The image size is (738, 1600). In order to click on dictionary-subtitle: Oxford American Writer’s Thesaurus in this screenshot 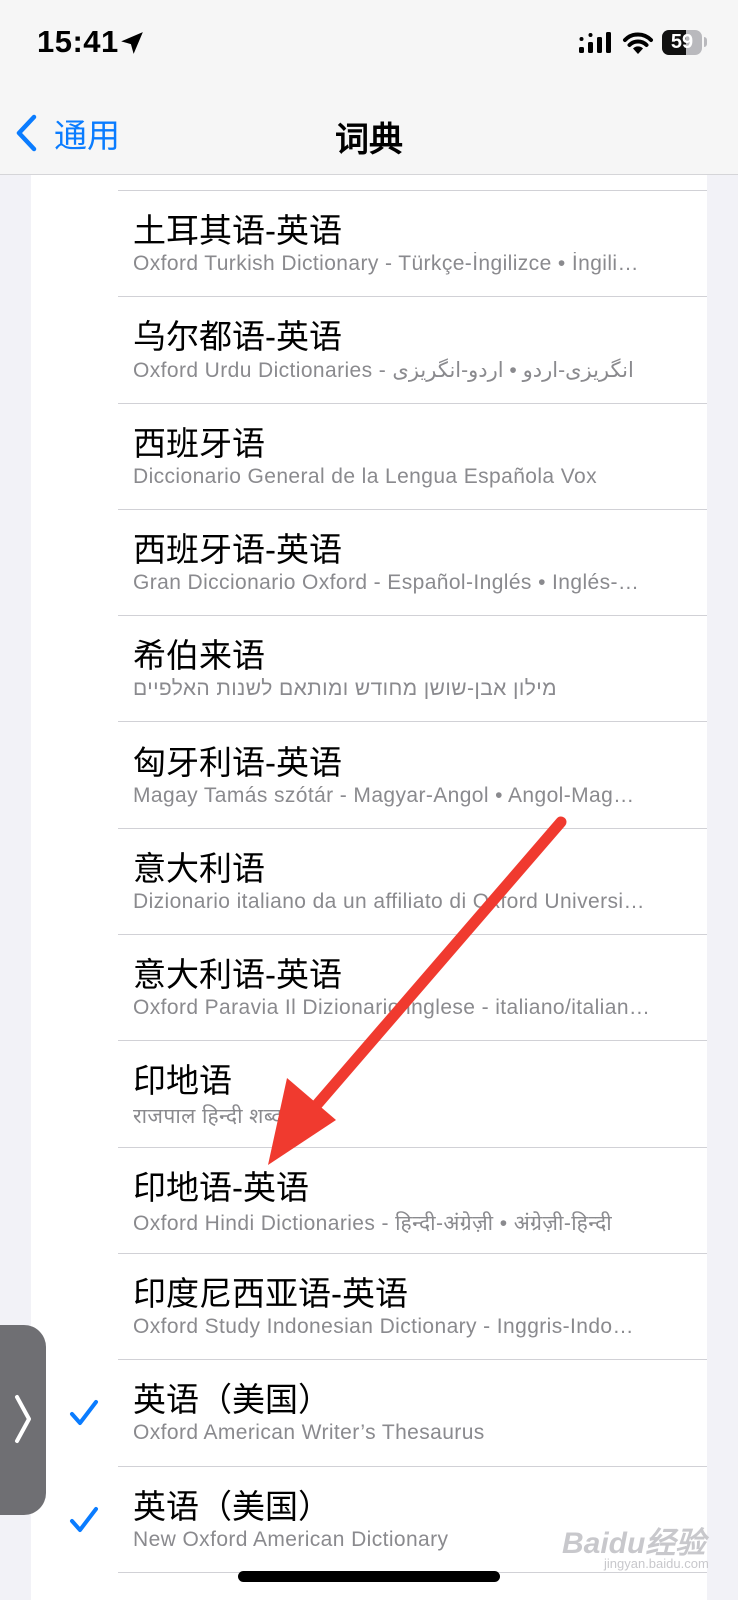, I will do `click(309, 1433)`.